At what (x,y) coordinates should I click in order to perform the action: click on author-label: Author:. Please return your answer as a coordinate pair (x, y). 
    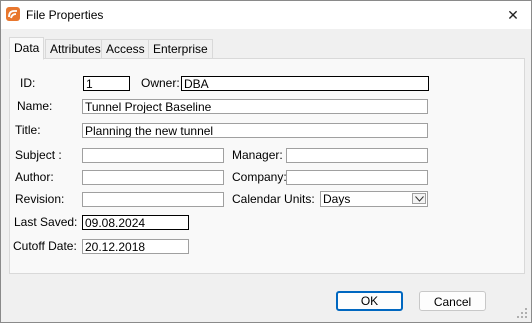
    Looking at the image, I should click on (34, 177).